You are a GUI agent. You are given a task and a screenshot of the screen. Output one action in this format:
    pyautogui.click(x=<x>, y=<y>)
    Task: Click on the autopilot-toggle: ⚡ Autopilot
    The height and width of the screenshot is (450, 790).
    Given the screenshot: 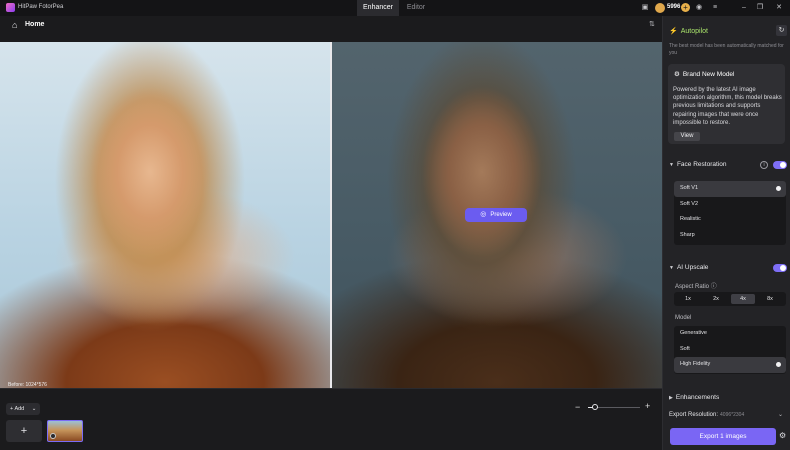 What is the action you would take?
    pyautogui.click(x=688, y=31)
    